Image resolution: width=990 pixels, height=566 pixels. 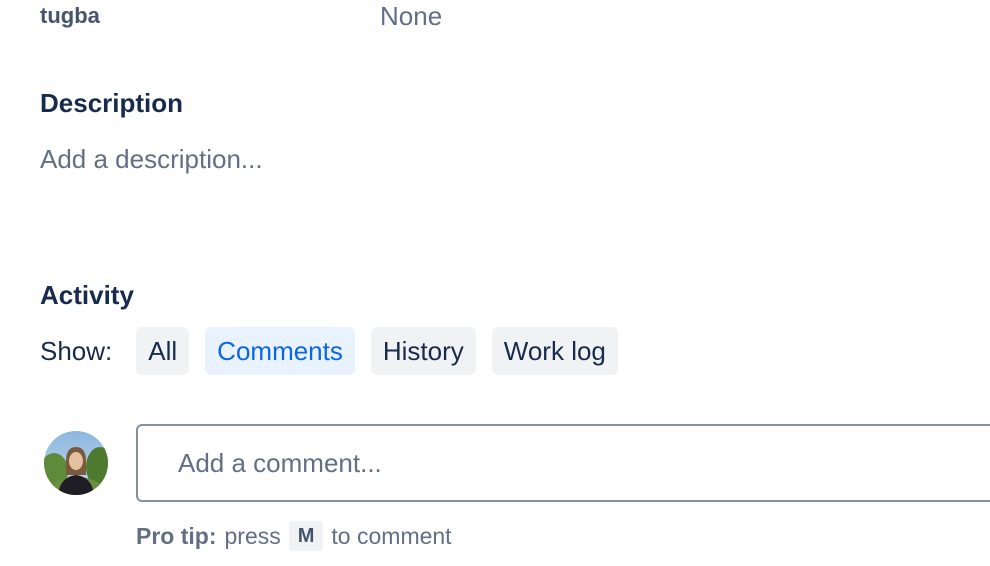 I want to click on shortcut-key: M, so click(x=306, y=536).